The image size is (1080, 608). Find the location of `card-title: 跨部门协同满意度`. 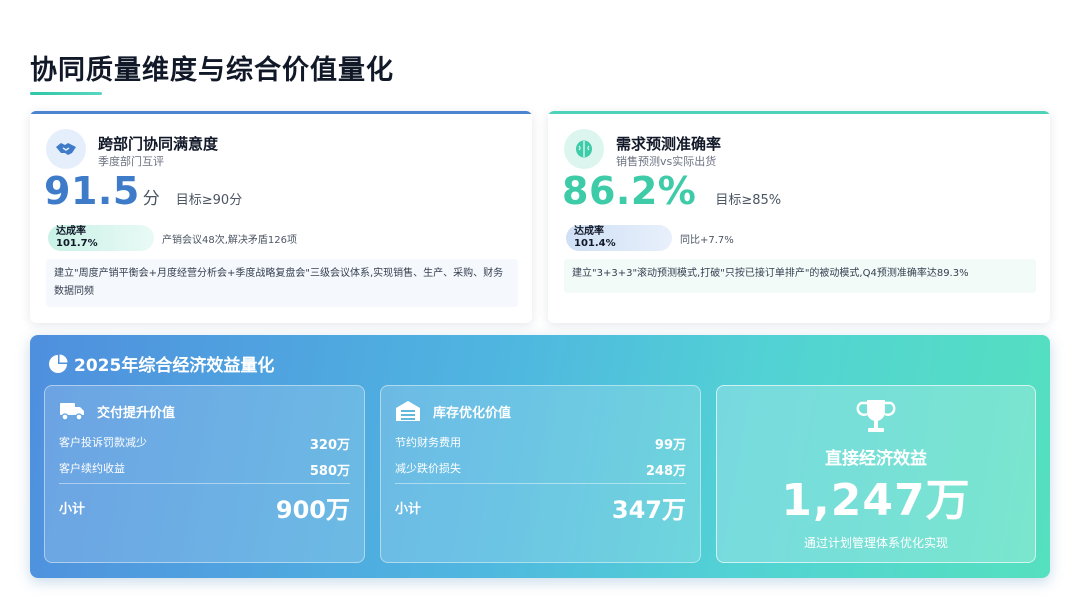

card-title: 跨部门协同满意度 is located at coordinates (158, 144).